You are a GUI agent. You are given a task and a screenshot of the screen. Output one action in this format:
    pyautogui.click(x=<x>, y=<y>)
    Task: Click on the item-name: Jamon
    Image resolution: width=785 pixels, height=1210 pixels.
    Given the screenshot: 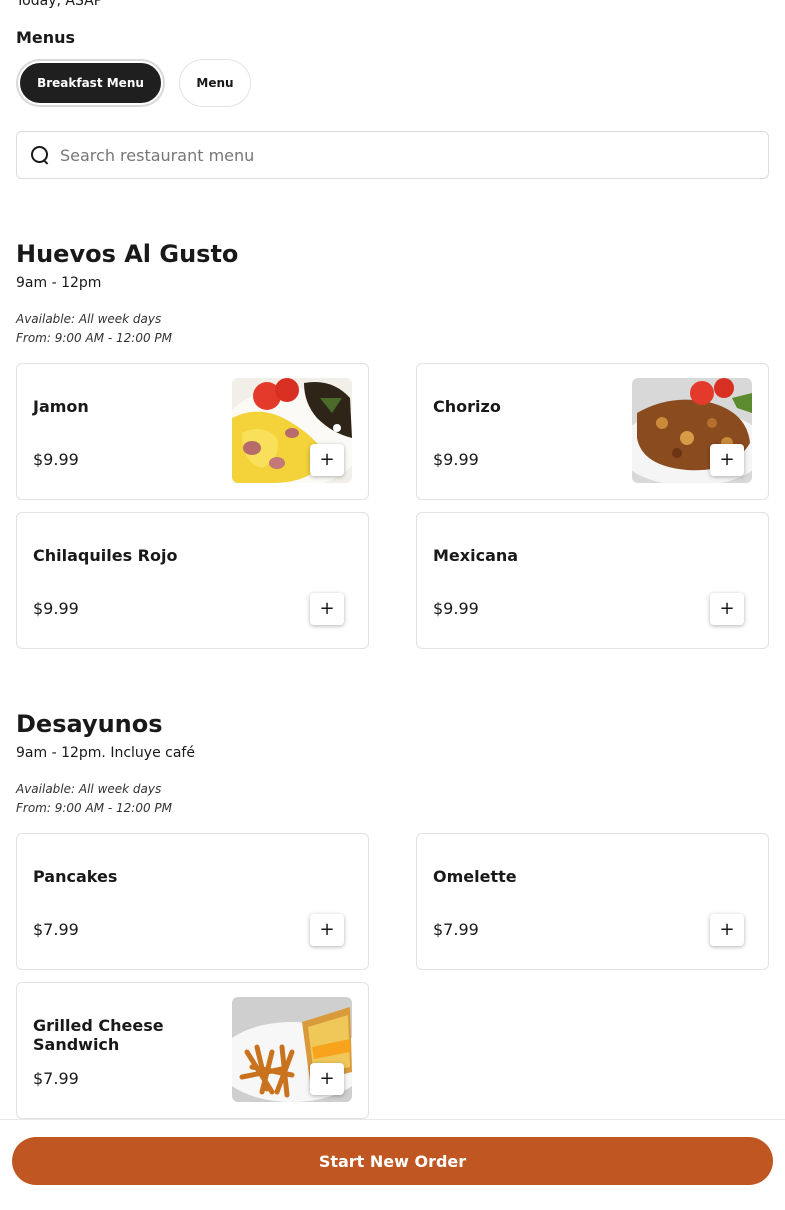 What is the action you would take?
    pyautogui.click(x=61, y=406)
    